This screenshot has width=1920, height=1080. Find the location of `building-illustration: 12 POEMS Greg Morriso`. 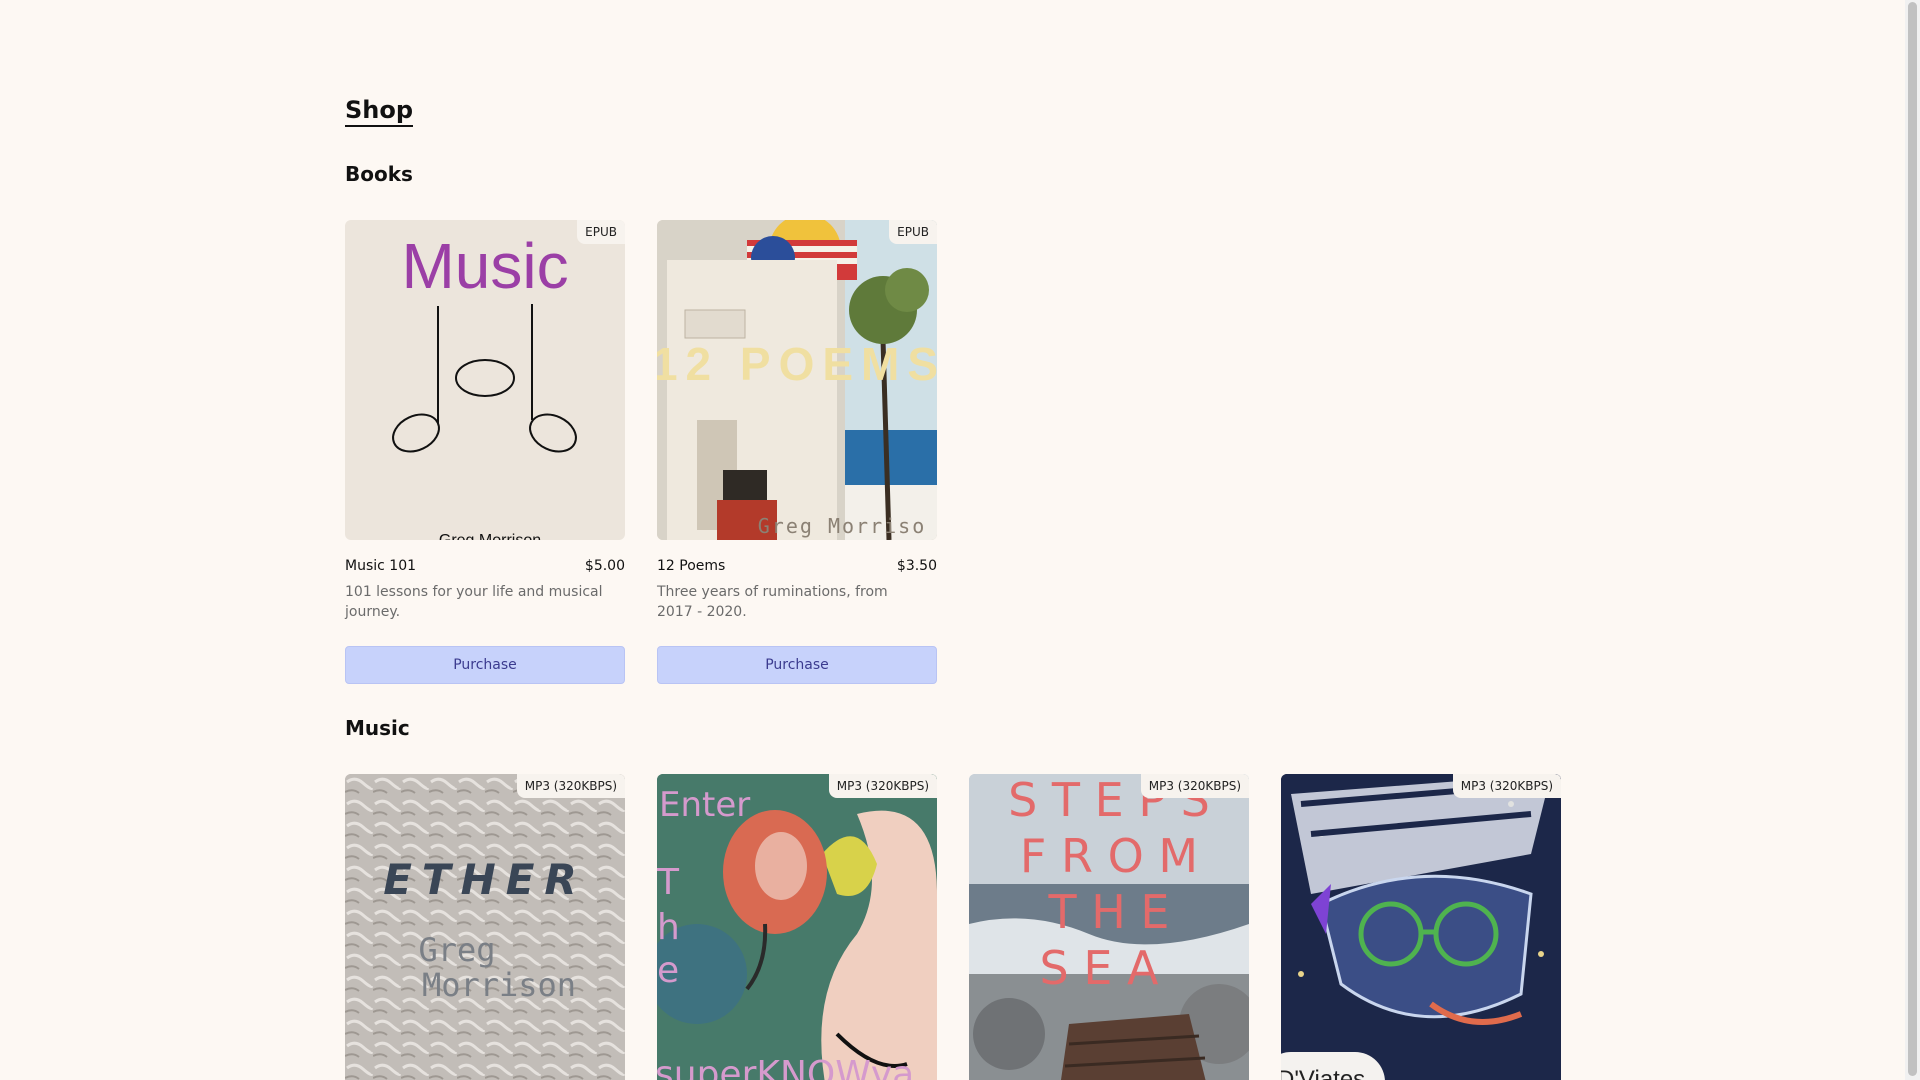

building-illustration: 12 POEMS Greg Morriso is located at coordinates (797, 380).